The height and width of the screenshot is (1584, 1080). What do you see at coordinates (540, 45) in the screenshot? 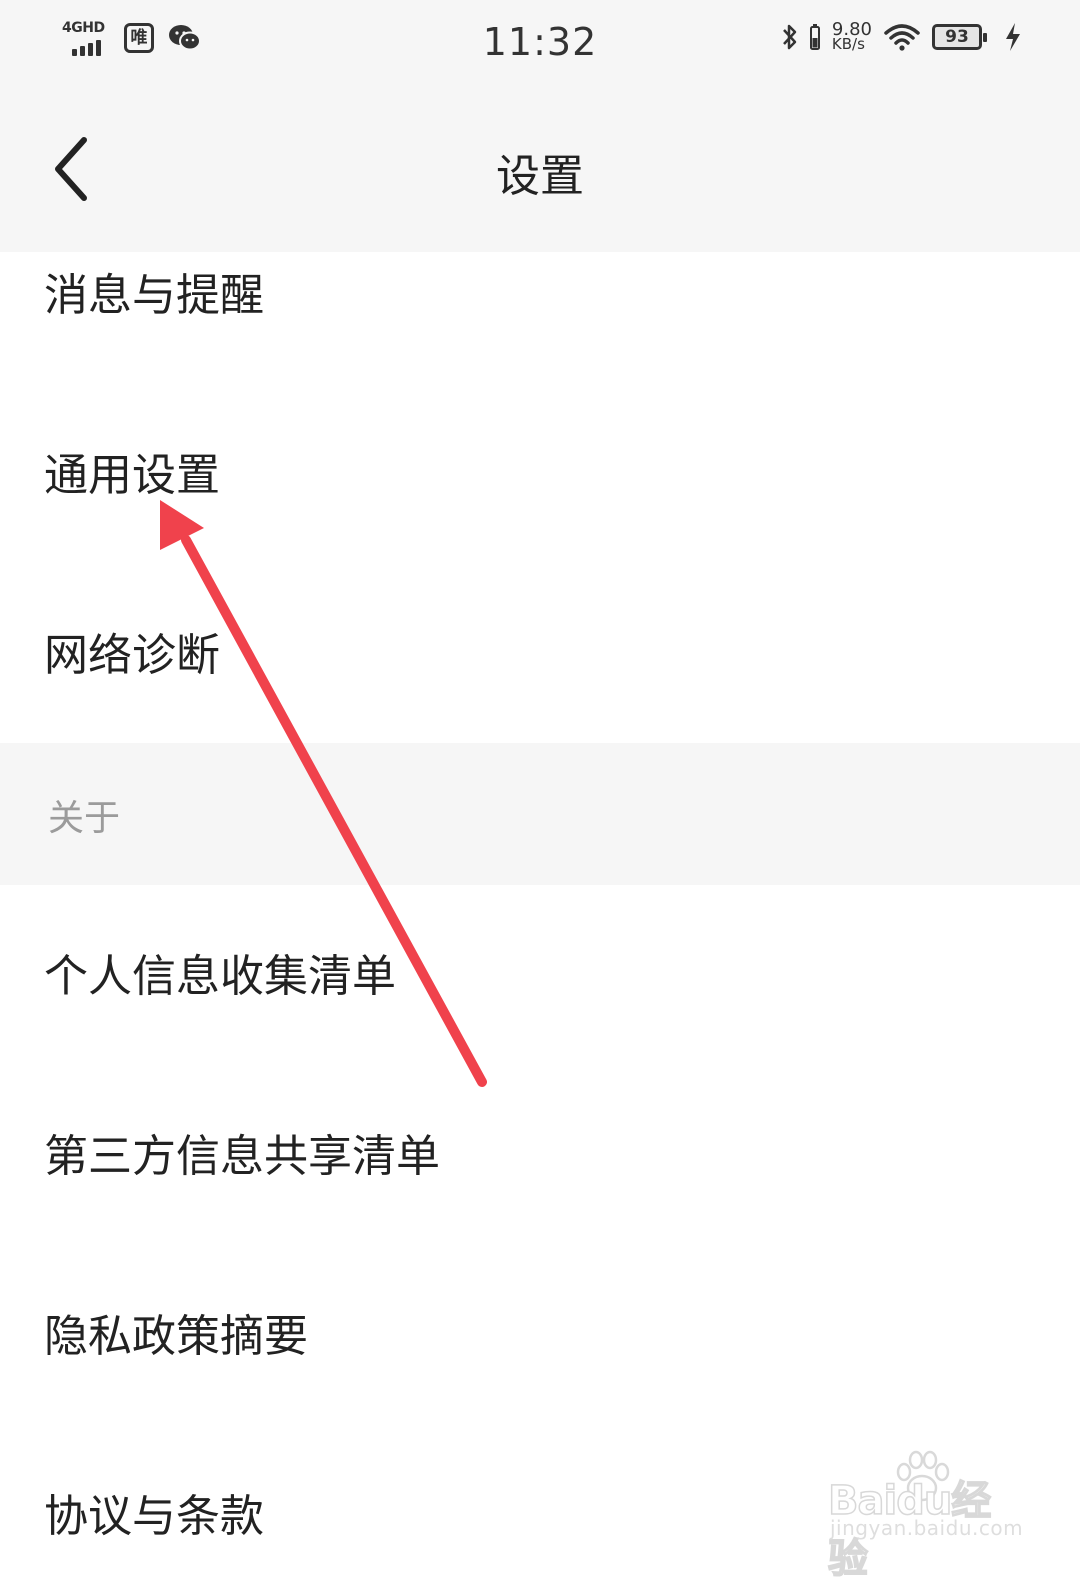
I see `status-bar: 4GHD 唯 11:32 9.80 KB/s 93` at bounding box center [540, 45].